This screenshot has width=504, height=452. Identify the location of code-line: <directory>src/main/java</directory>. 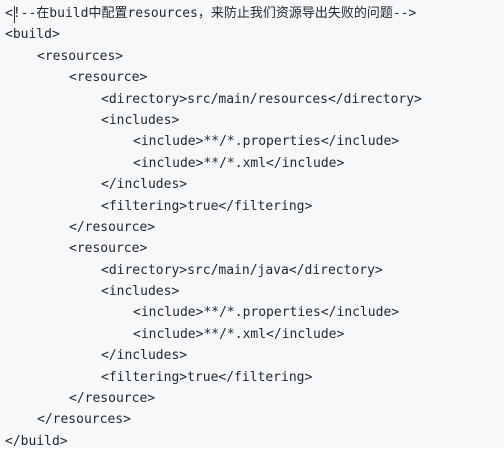
(242, 270).